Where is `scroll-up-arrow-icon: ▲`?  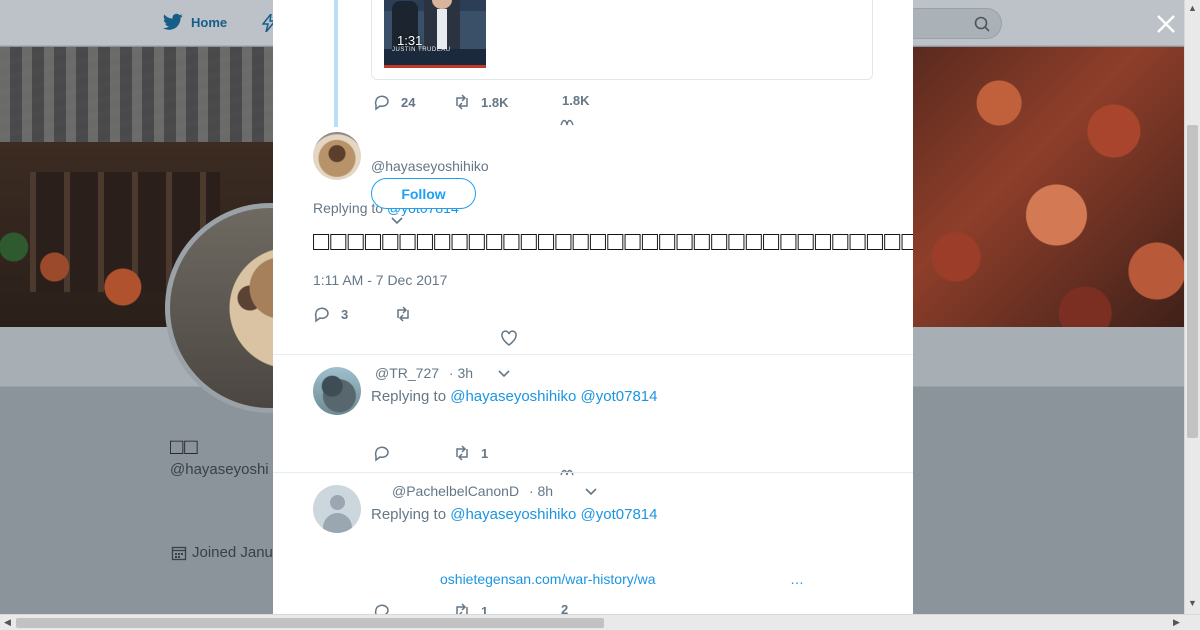 scroll-up-arrow-icon: ▲ is located at coordinates (1192, 8).